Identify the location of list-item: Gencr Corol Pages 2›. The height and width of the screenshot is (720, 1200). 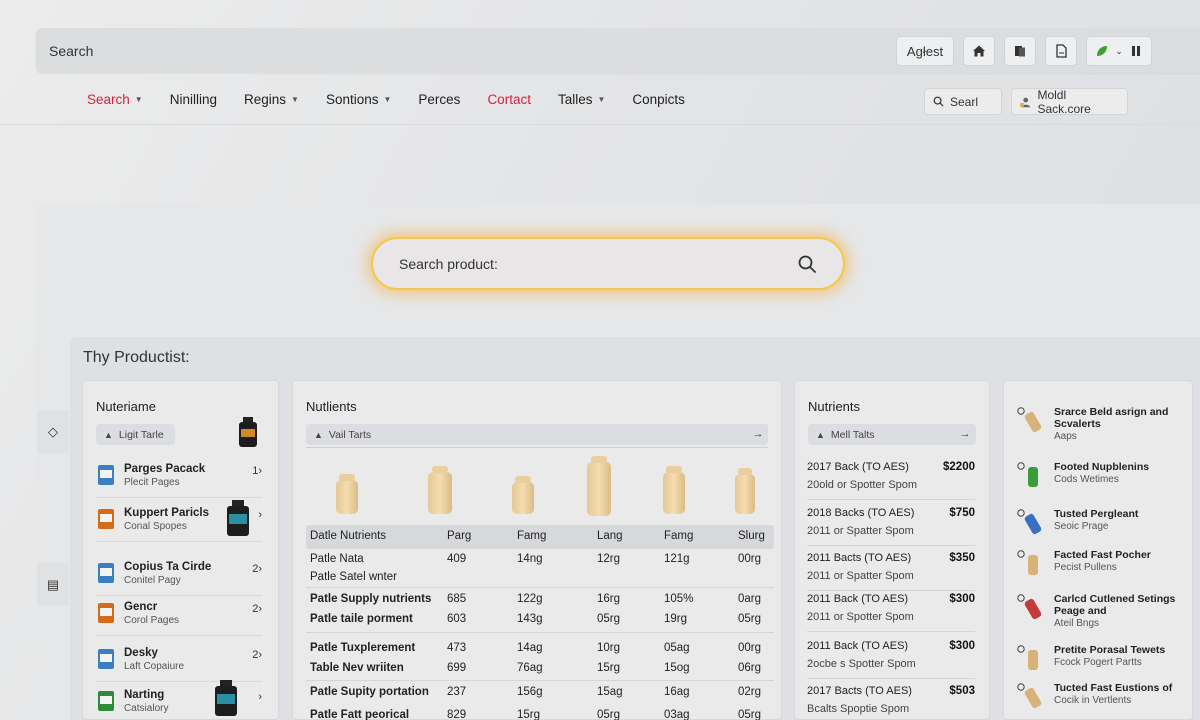
(179, 616).